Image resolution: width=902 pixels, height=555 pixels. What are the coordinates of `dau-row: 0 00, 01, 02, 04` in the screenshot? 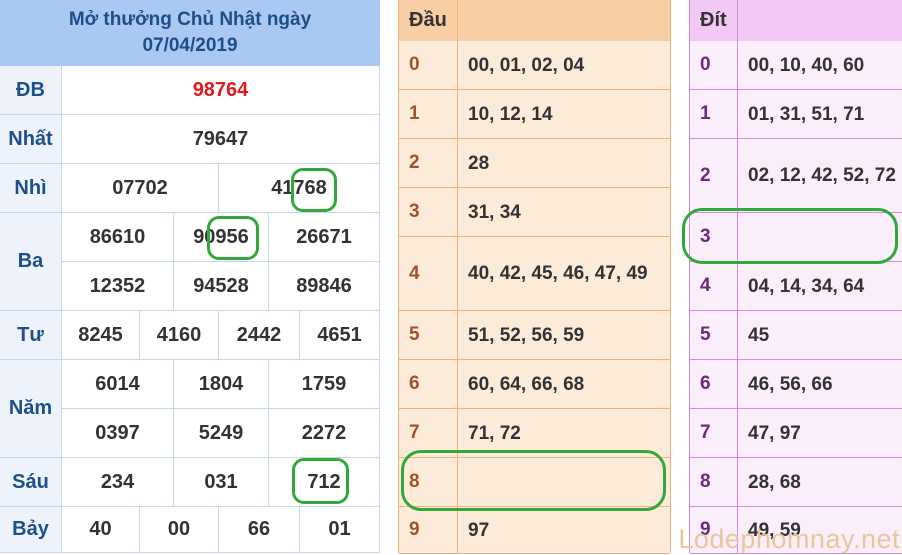 It's located at (534, 65).